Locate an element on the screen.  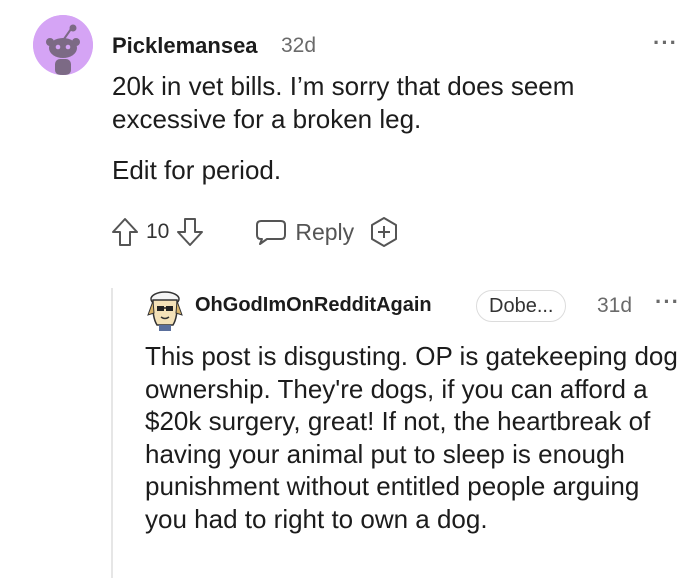
upvote-button is located at coordinates (125, 232).